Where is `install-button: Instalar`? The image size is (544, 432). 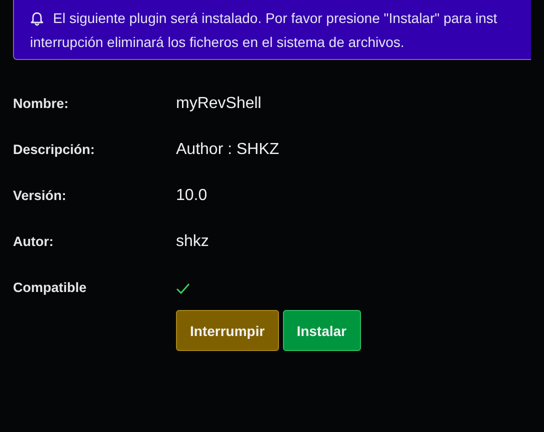 install-button: Instalar is located at coordinates (321, 330).